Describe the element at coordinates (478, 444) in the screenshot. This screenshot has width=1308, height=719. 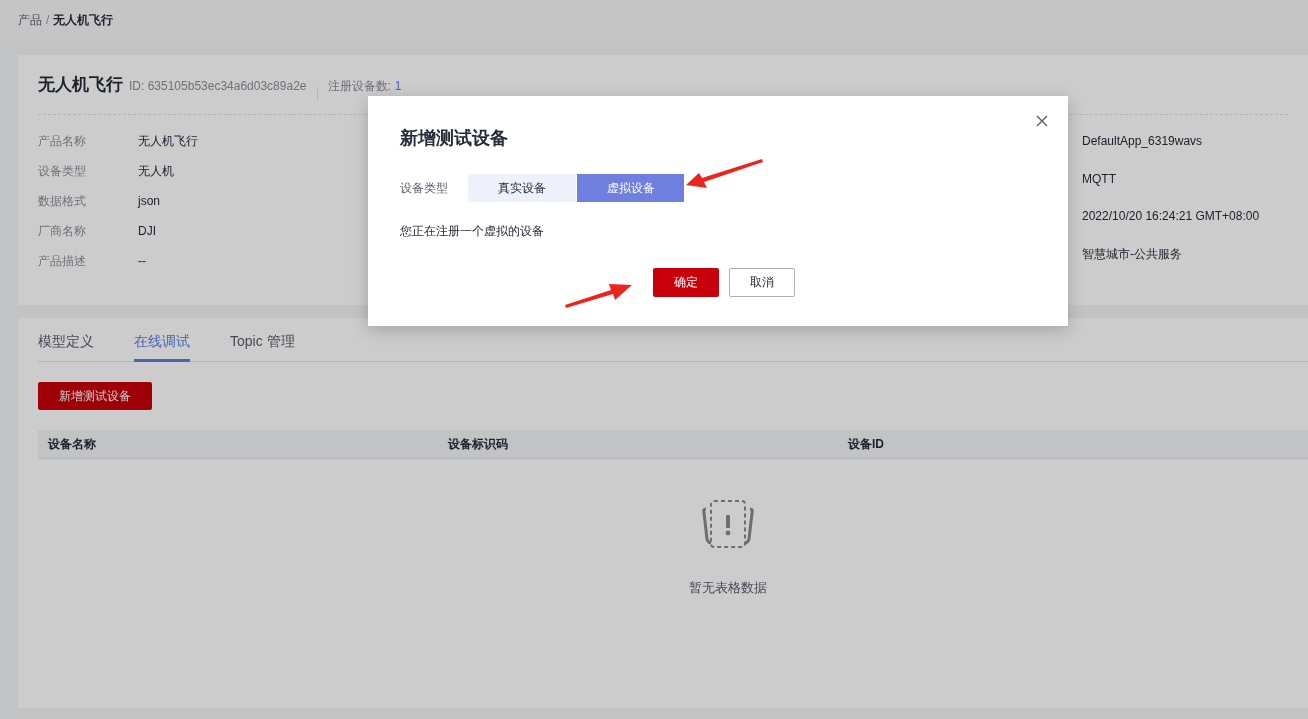
I see `column-header: 设备标识码` at that location.